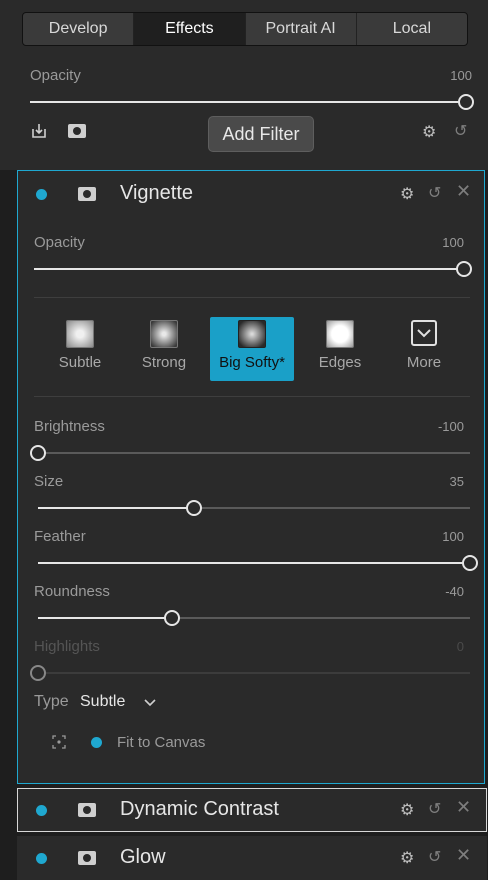 The image size is (488, 880). Describe the element at coordinates (49, 481) in the screenshot. I see `size-label: Size` at that location.